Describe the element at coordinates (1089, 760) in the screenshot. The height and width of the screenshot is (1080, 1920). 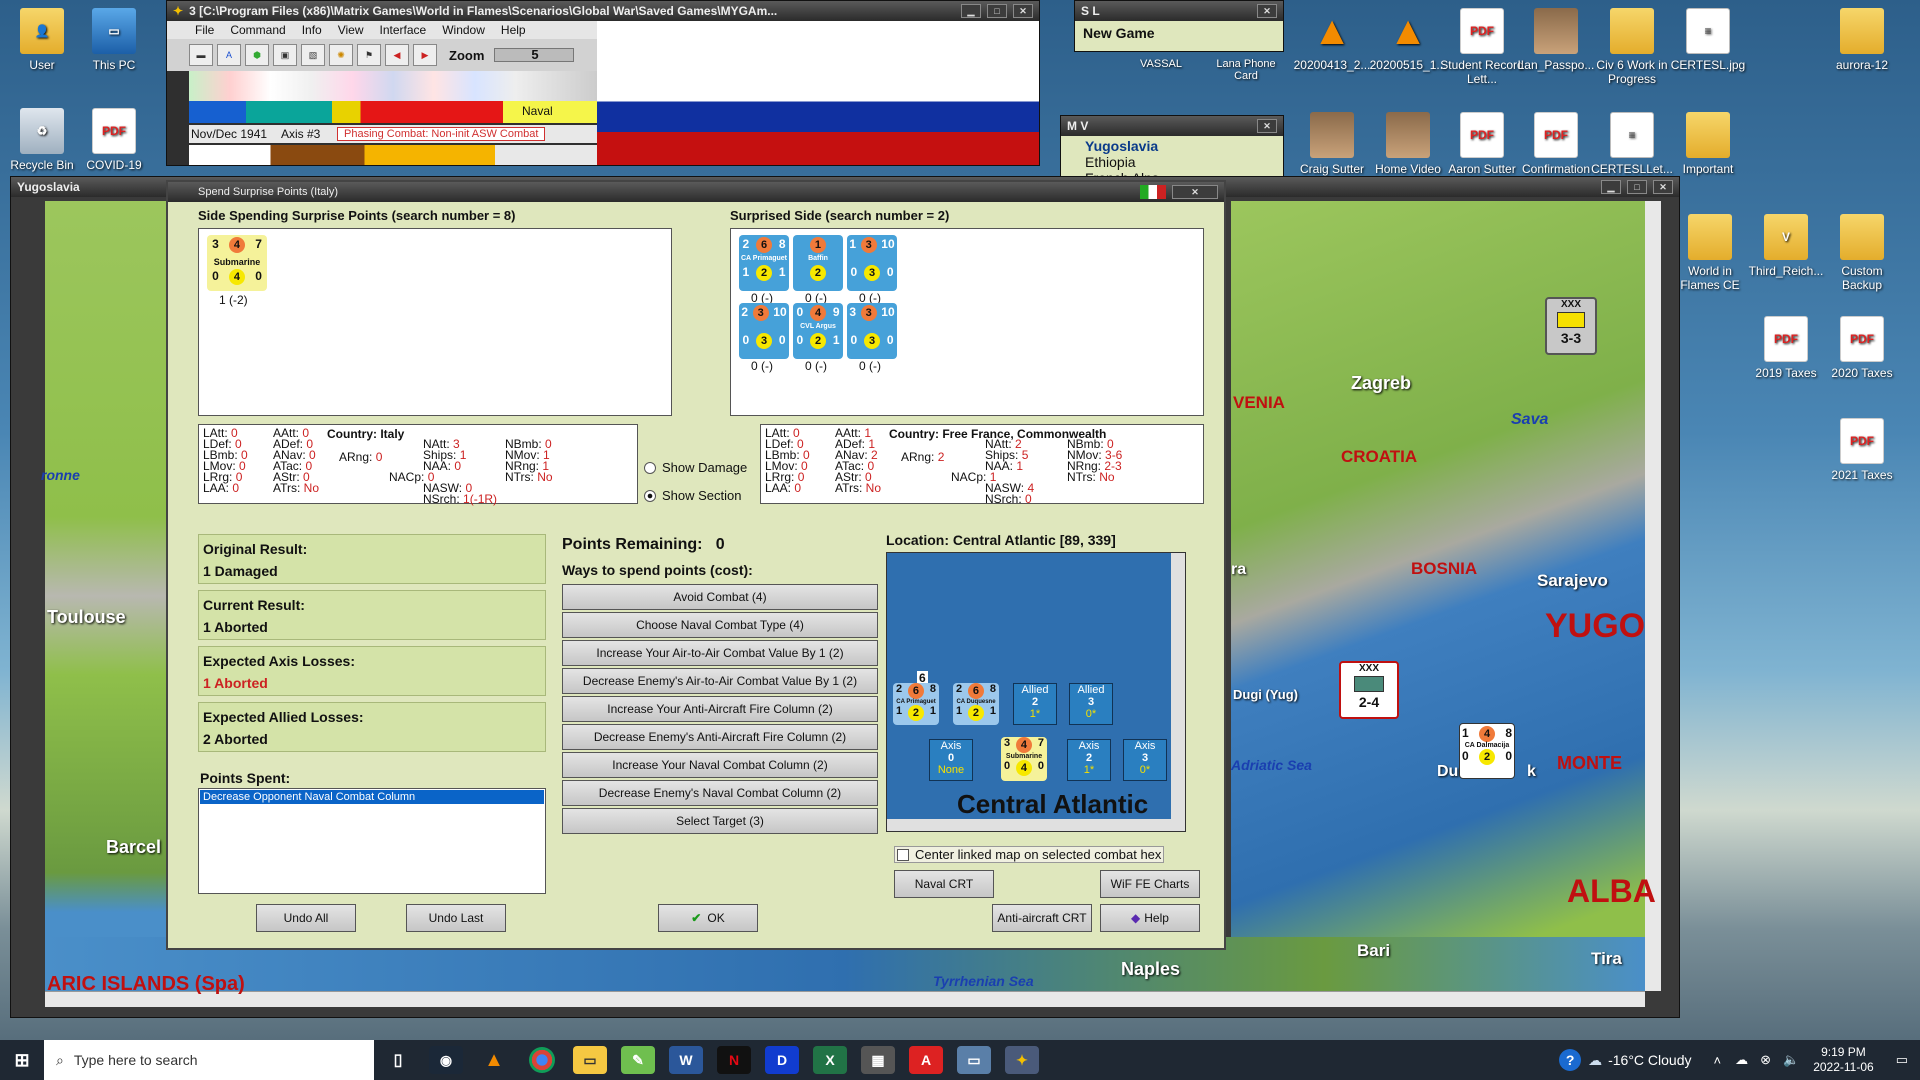
I see `mini-axis-box: Axis 2 1*` at that location.